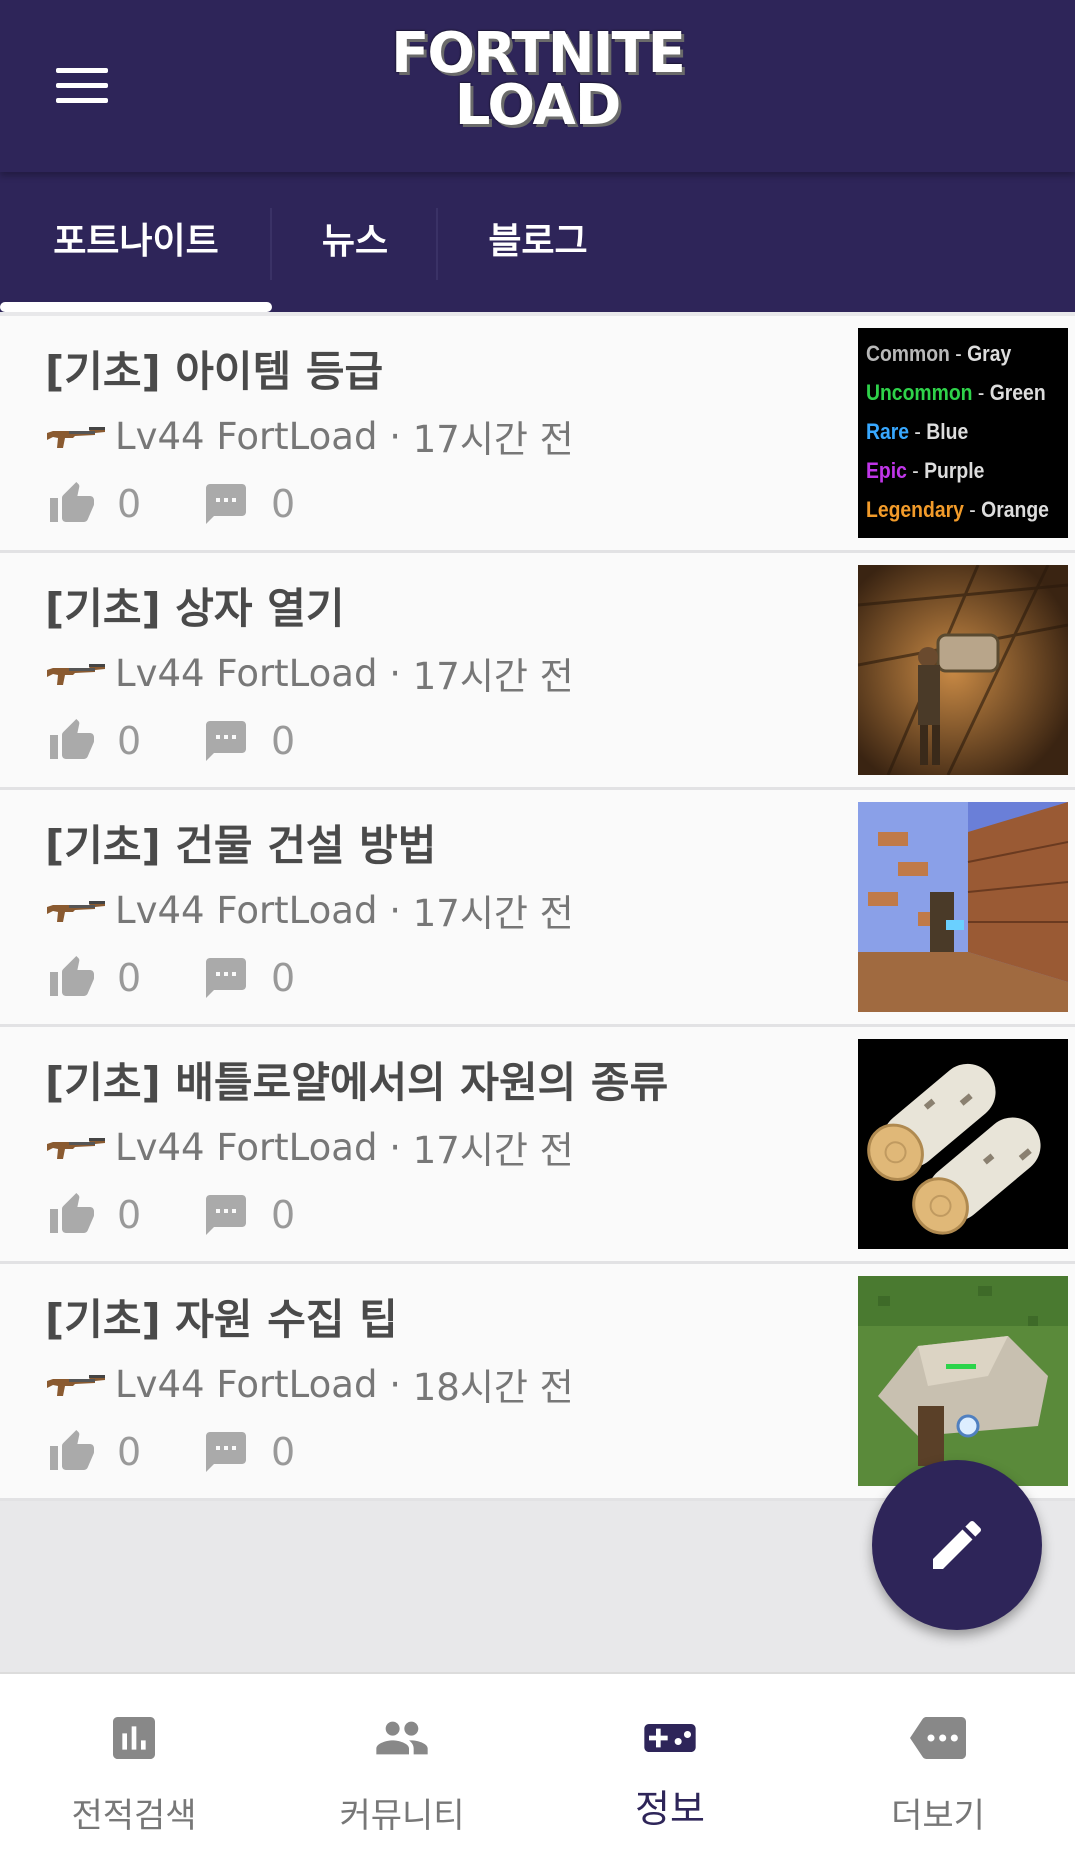  What do you see at coordinates (956, 392) in the screenshot?
I see `rarity-row: Uncommon - Green` at bounding box center [956, 392].